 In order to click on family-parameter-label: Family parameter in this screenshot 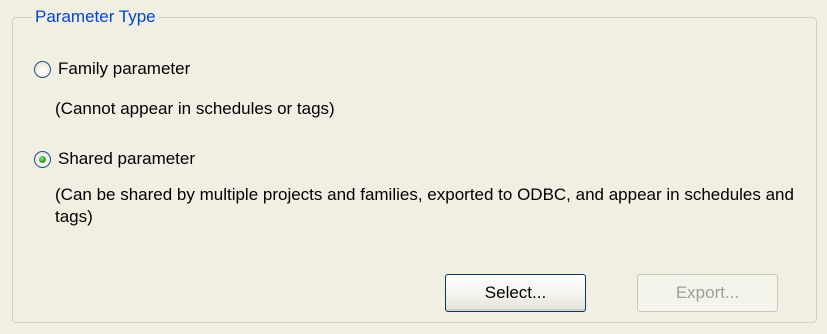, I will do `click(124, 68)`.